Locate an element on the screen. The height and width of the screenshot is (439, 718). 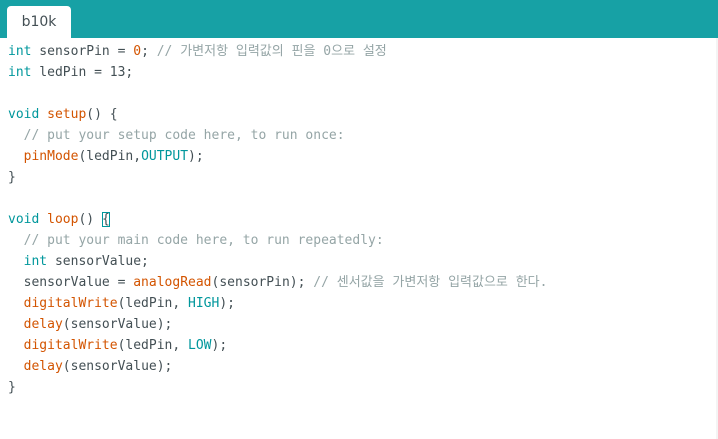
code-text: () is located at coordinates (90, 219).